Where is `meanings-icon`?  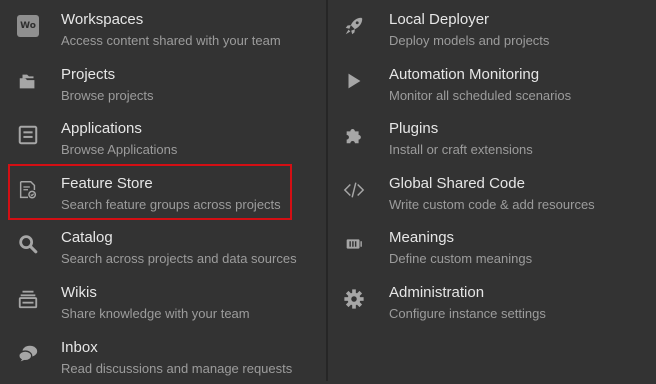
meanings-icon is located at coordinates (354, 244).